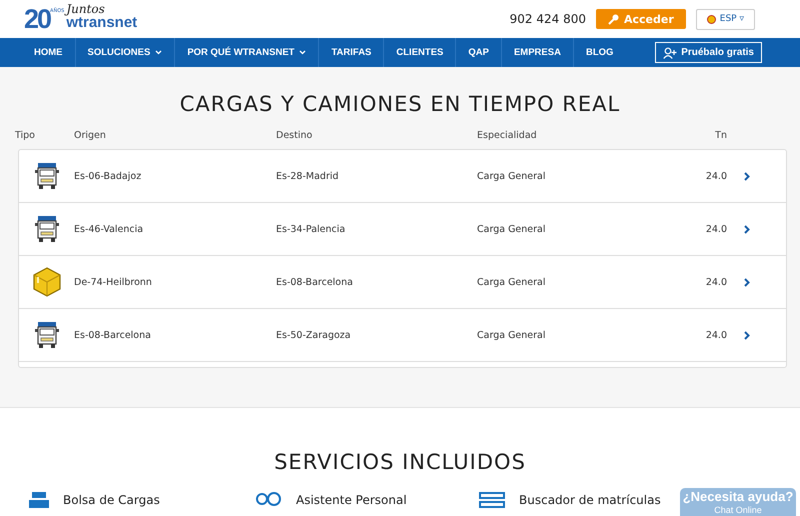 The image size is (800, 516). I want to click on flag-icon, so click(711, 19).